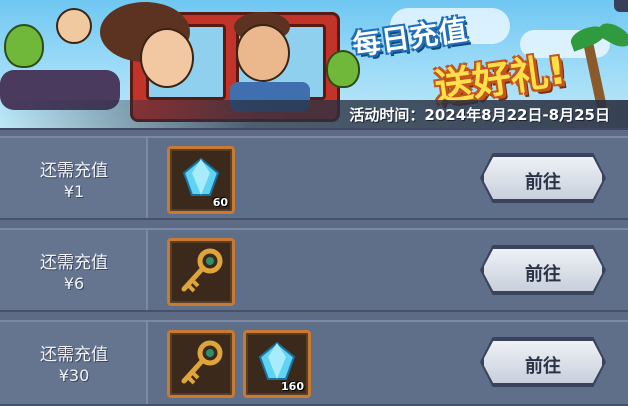  I want to click on requirement-amount: ¥1, so click(74, 191).